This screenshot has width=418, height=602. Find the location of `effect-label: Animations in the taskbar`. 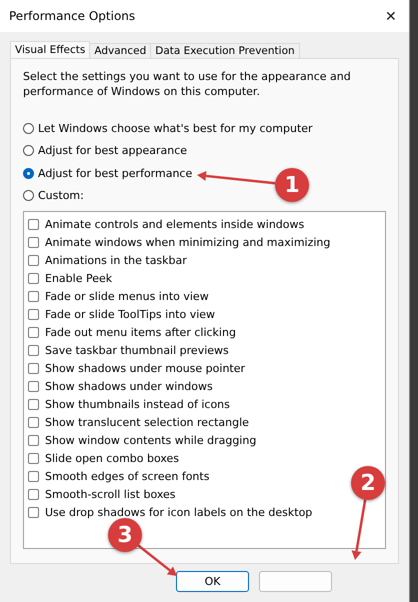

effect-label: Animations in the taskbar is located at coordinates (116, 260).